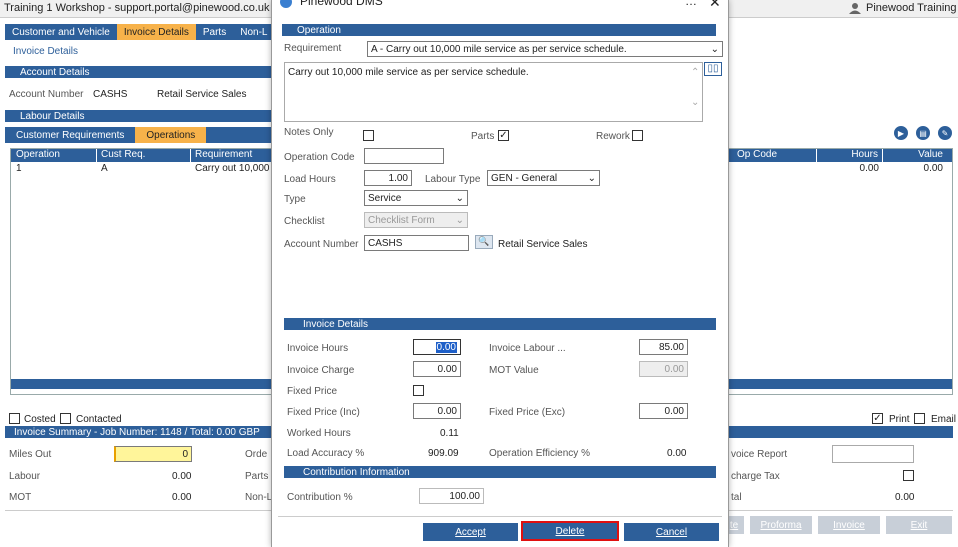 This screenshot has width=958, height=547. What do you see at coordinates (437, 347) in the screenshot?
I see `invoice-hours-input: 0.00` at bounding box center [437, 347].